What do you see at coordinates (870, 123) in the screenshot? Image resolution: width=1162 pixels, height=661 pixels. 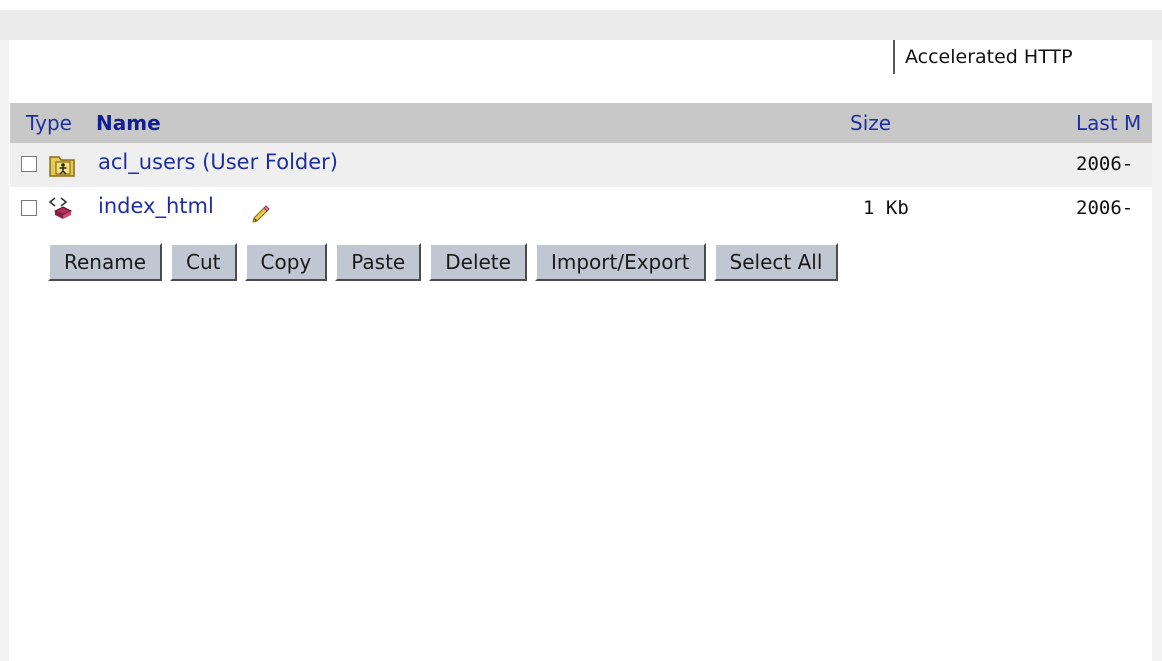 I see `header-size: Size` at bounding box center [870, 123].